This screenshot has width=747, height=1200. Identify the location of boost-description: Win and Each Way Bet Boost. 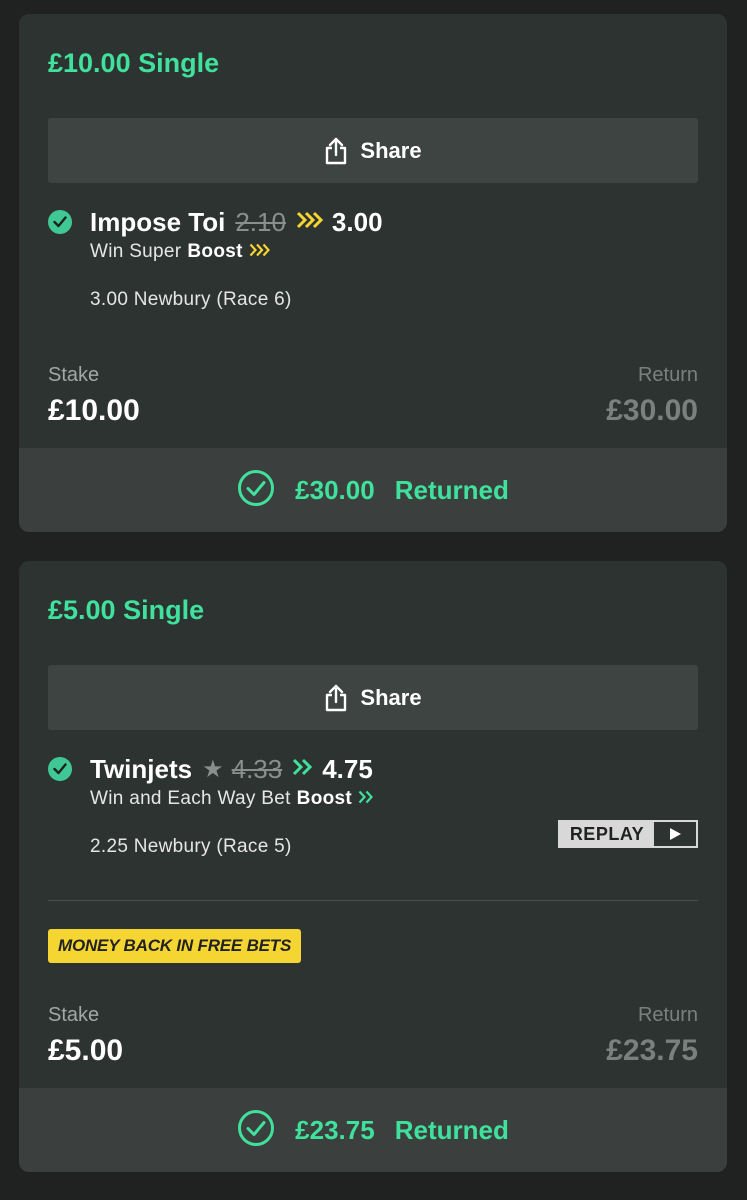
(394, 799).